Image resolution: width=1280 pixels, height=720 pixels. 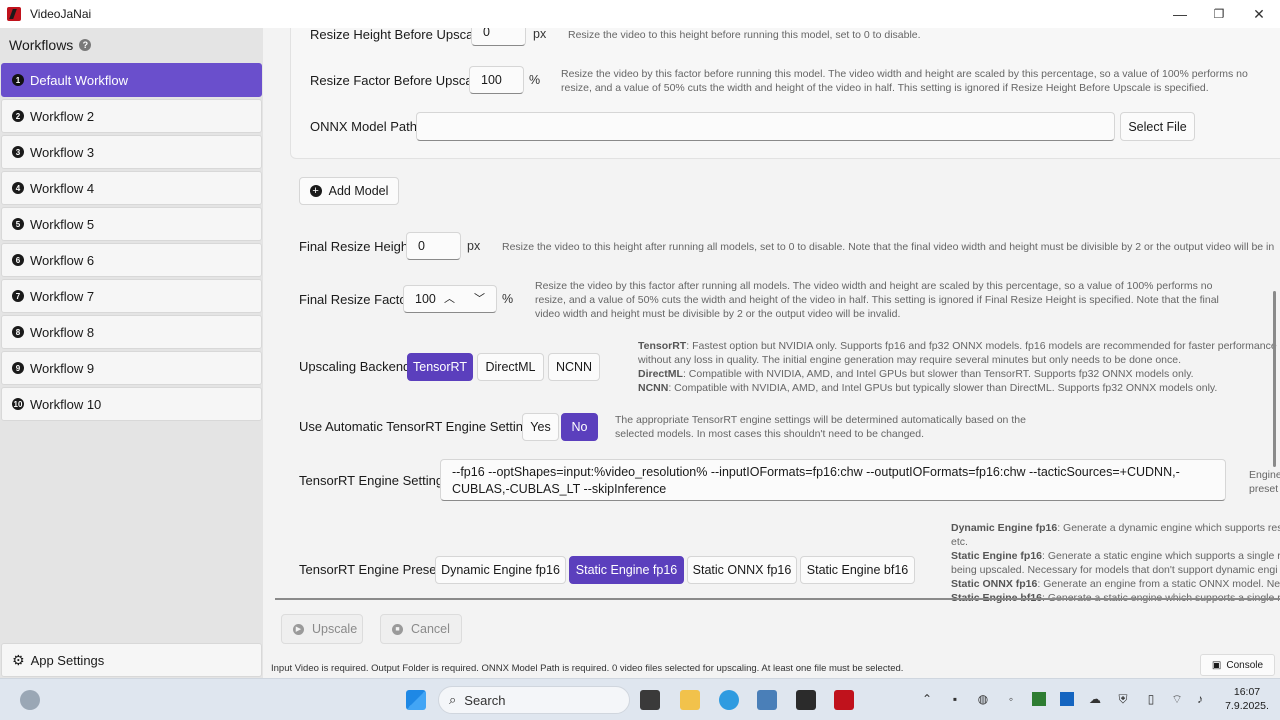 I want to click on upscale-label: Upscale, so click(x=335, y=629).